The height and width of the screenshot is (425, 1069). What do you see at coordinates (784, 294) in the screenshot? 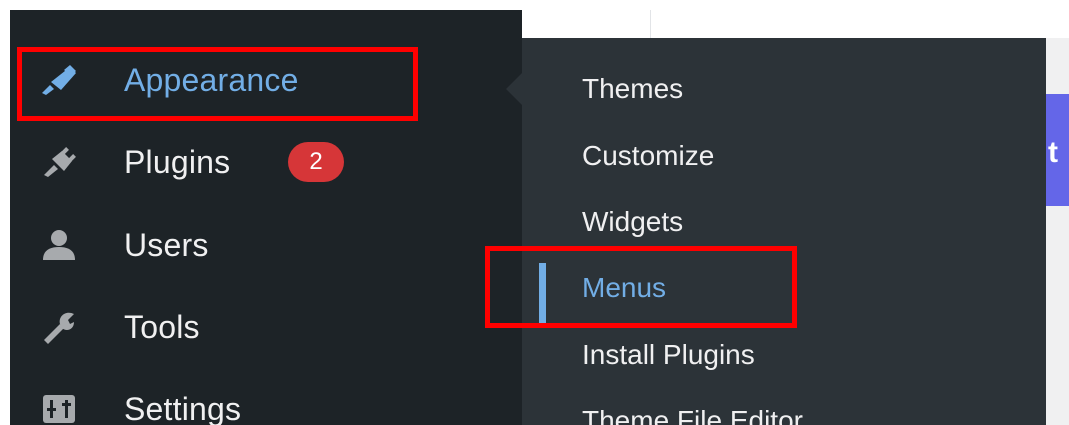
I see `submenu-item-menus: Menus` at bounding box center [784, 294].